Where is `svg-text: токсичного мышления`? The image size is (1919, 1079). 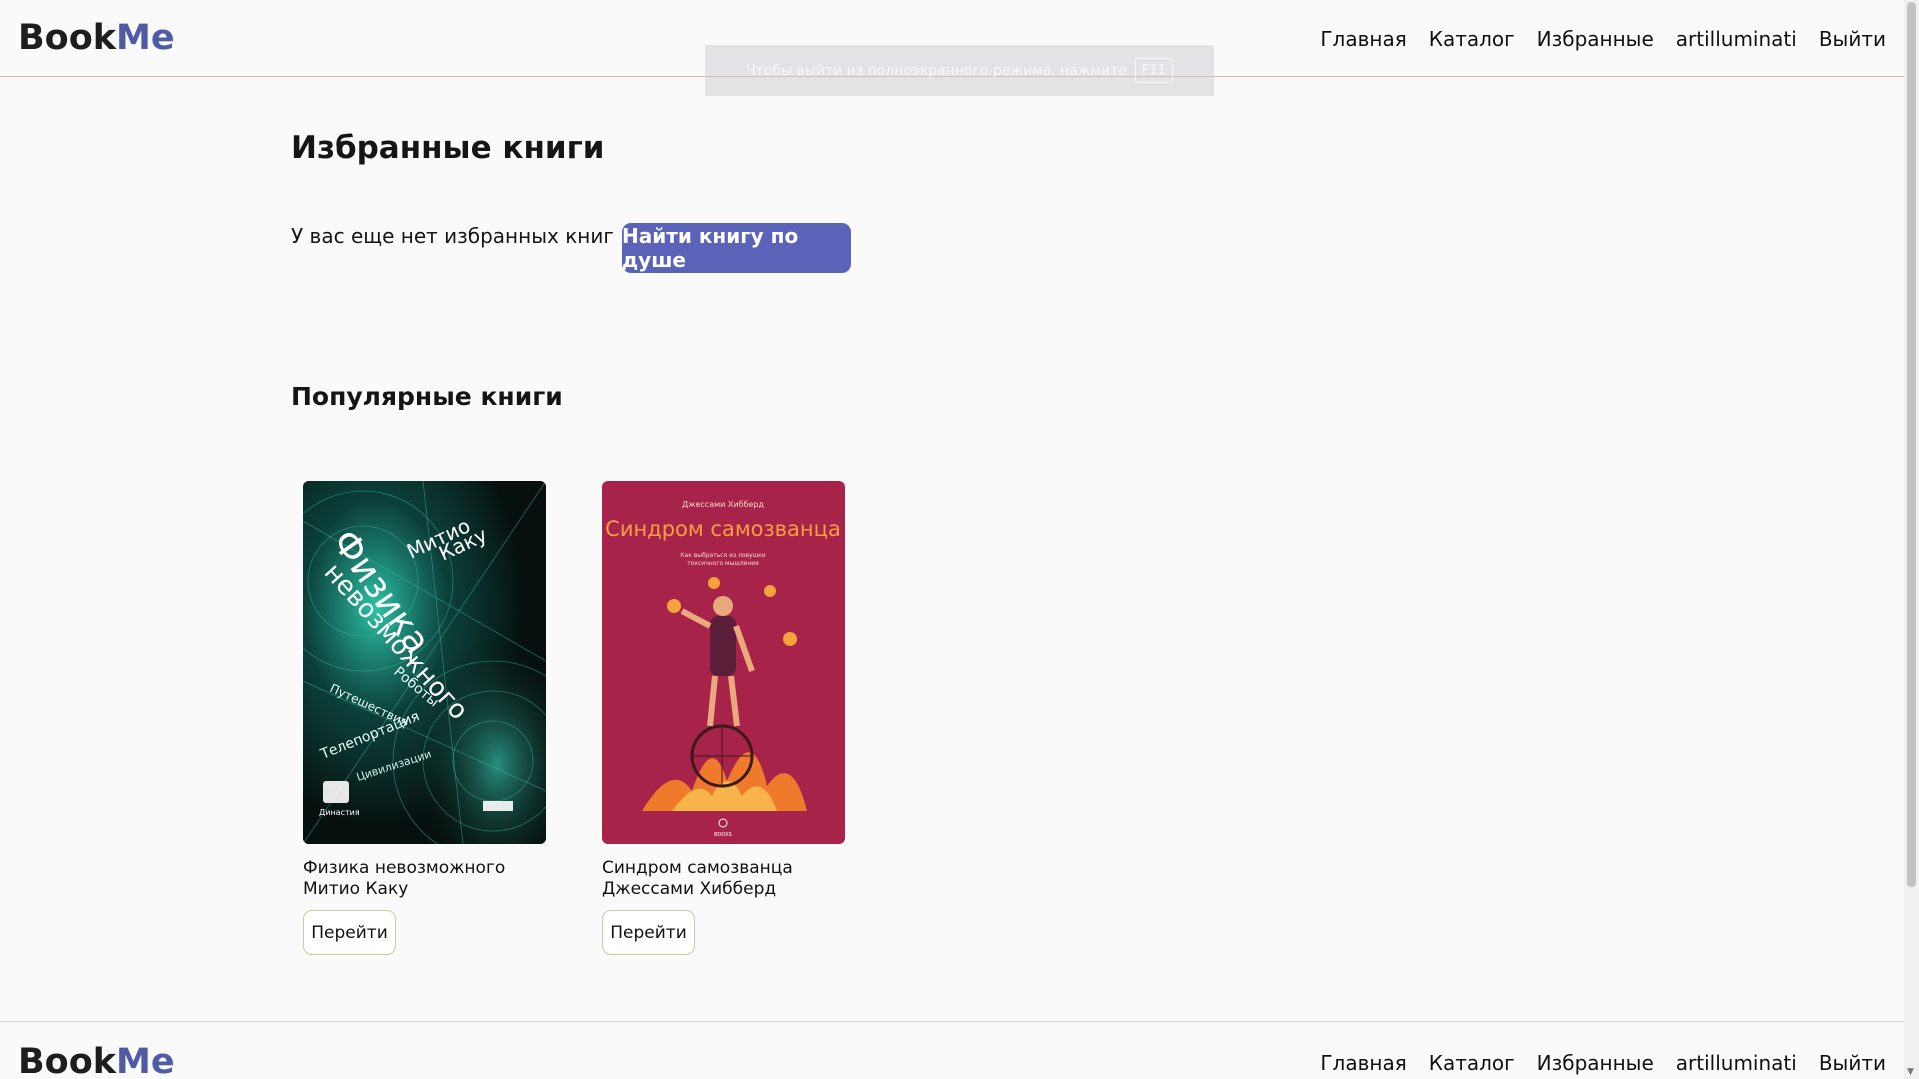
svg-text: токсичного мышления is located at coordinates (723, 563).